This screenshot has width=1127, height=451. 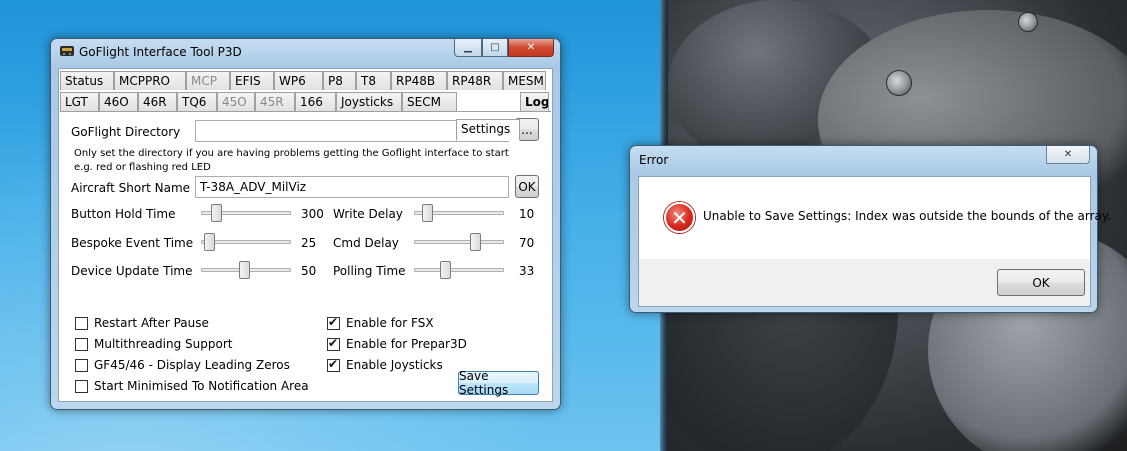 I want to click on tab-45r: 45R, so click(x=275, y=101).